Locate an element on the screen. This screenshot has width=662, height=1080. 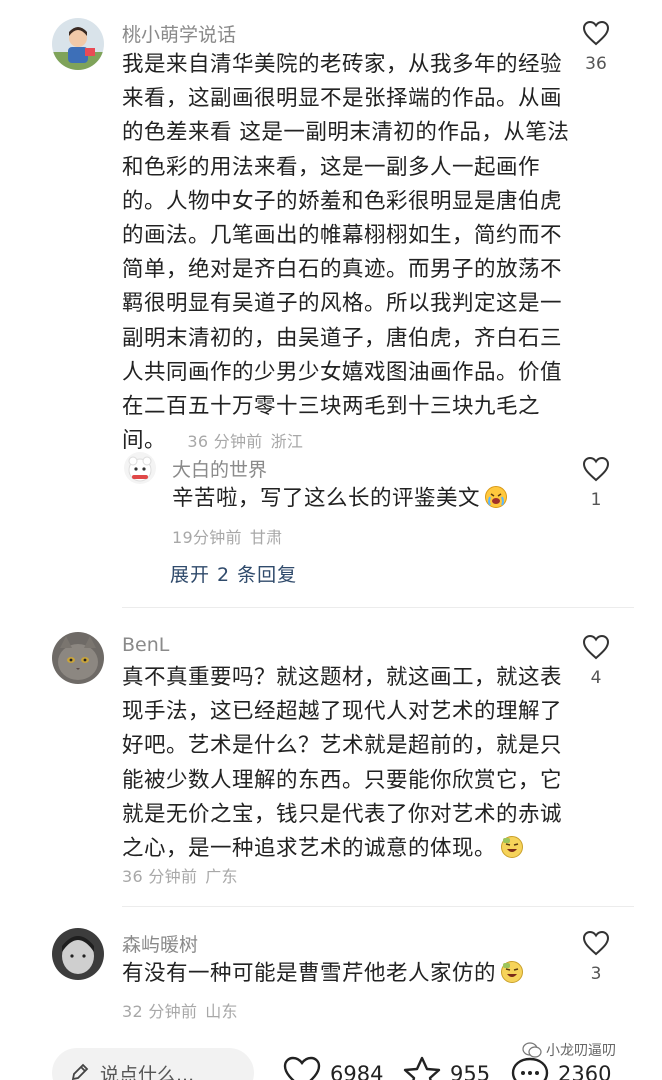
comment-text-line: 我是来自清华美院的老砖家，从我多年的经验 is located at coordinates (342, 64).